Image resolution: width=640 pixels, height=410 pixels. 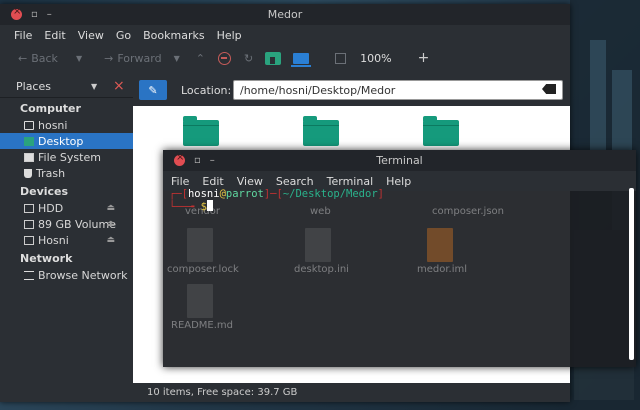 I want to click on sidebar-section-network: Network, so click(x=46, y=258).